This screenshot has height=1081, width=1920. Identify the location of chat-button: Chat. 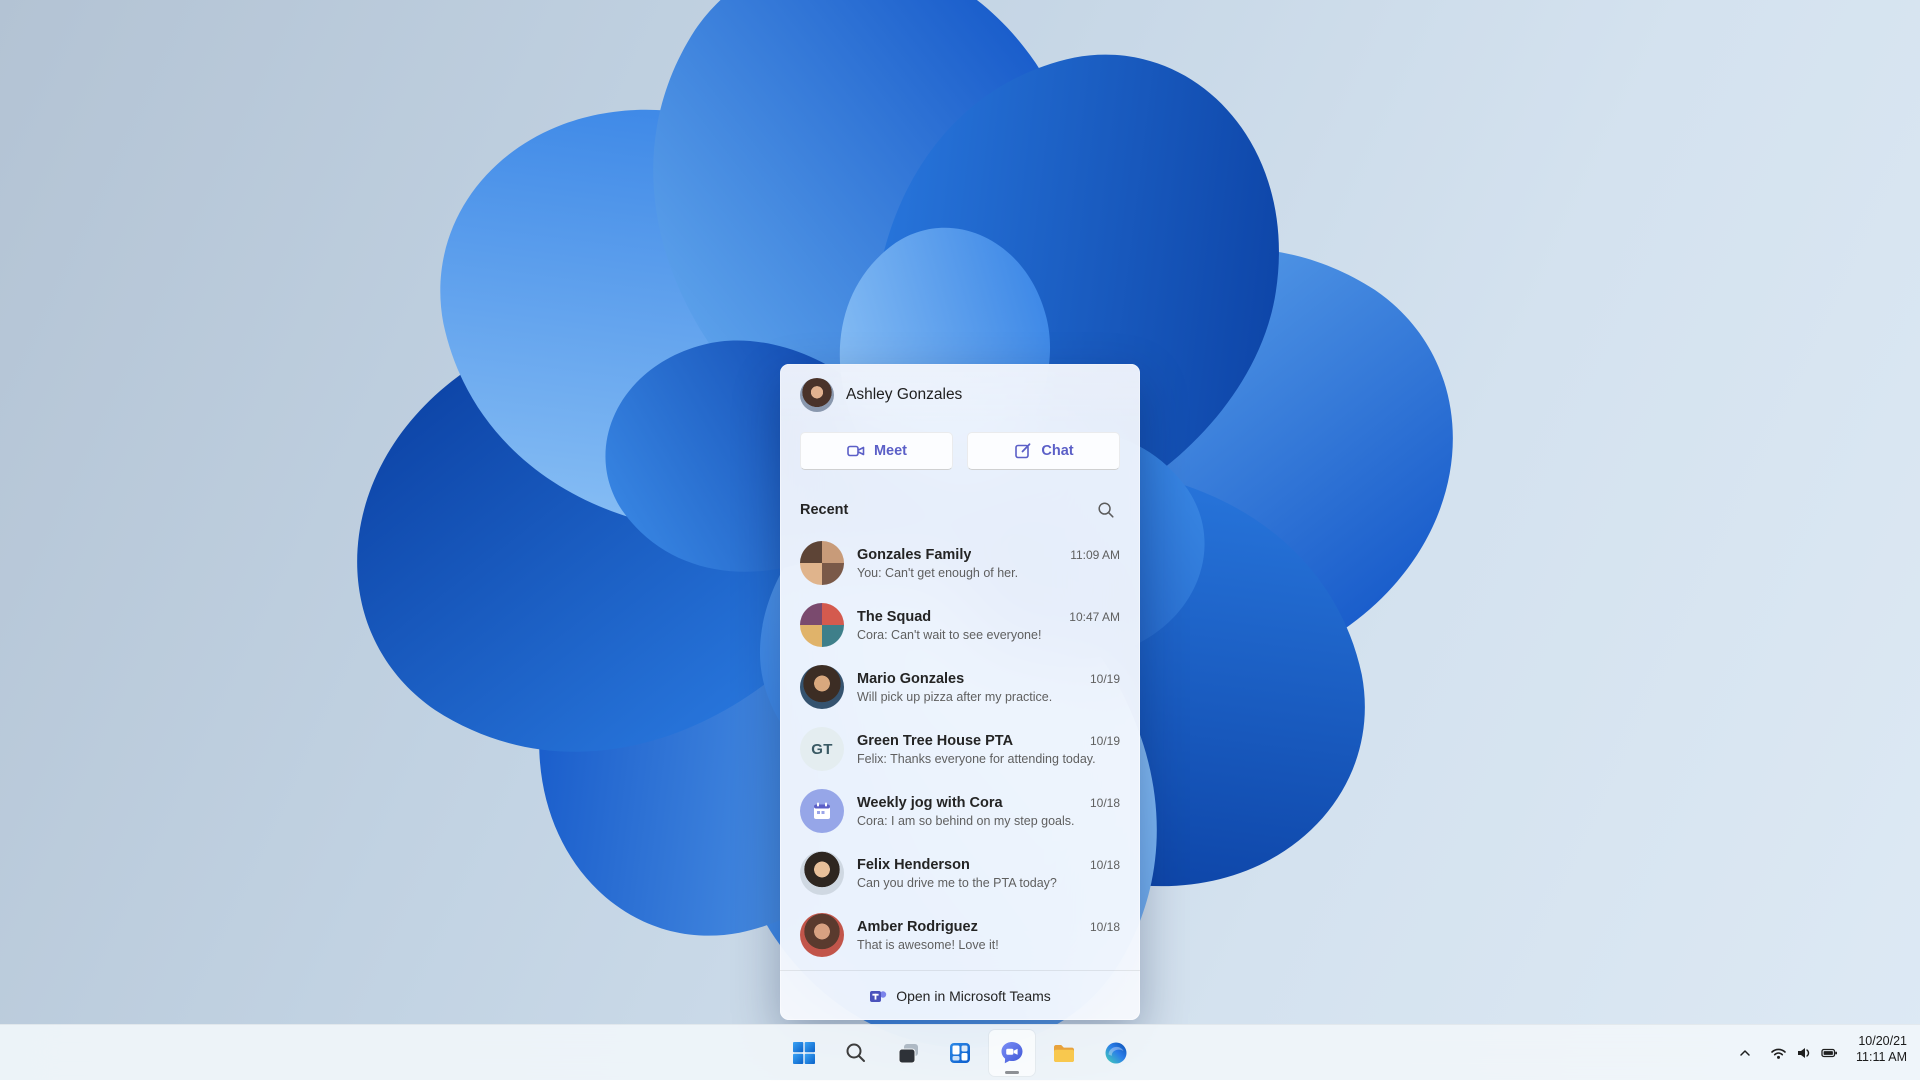
(1043, 451).